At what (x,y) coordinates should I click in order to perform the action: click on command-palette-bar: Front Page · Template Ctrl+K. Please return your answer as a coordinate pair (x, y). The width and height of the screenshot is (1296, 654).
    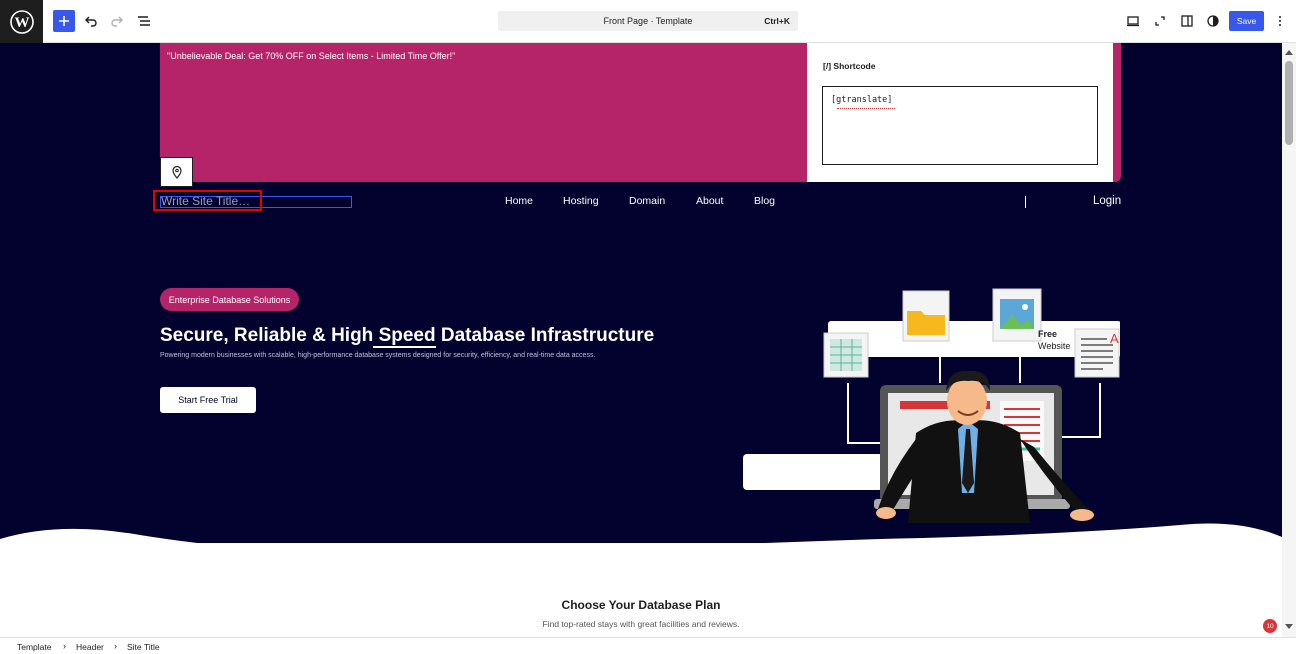
    Looking at the image, I should click on (648, 21).